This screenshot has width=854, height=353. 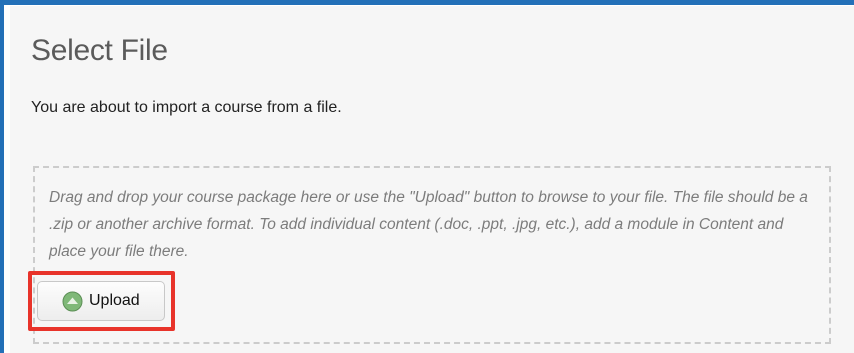 What do you see at coordinates (114, 300) in the screenshot?
I see `upload-button-label: Upload` at bounding box center [114, 300].